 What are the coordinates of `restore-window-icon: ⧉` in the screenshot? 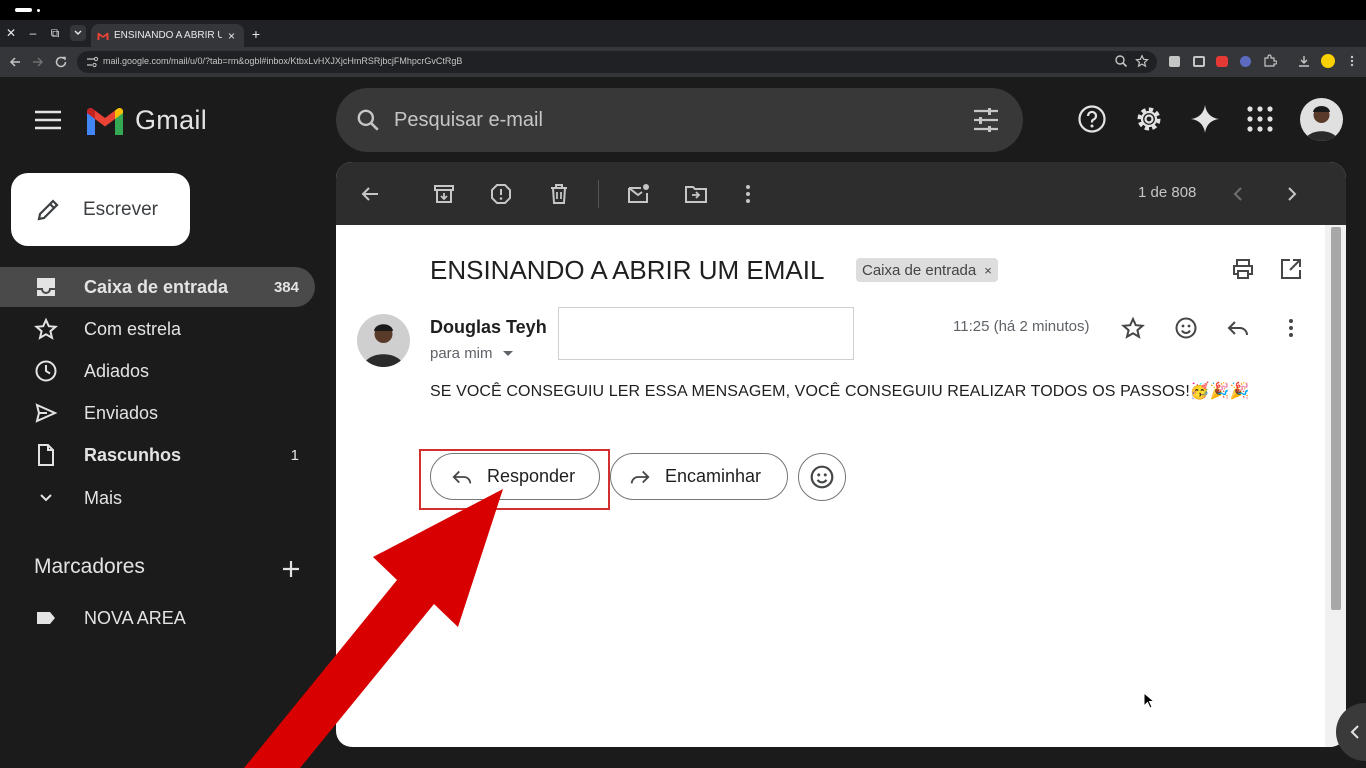 It's located at (55, 33).